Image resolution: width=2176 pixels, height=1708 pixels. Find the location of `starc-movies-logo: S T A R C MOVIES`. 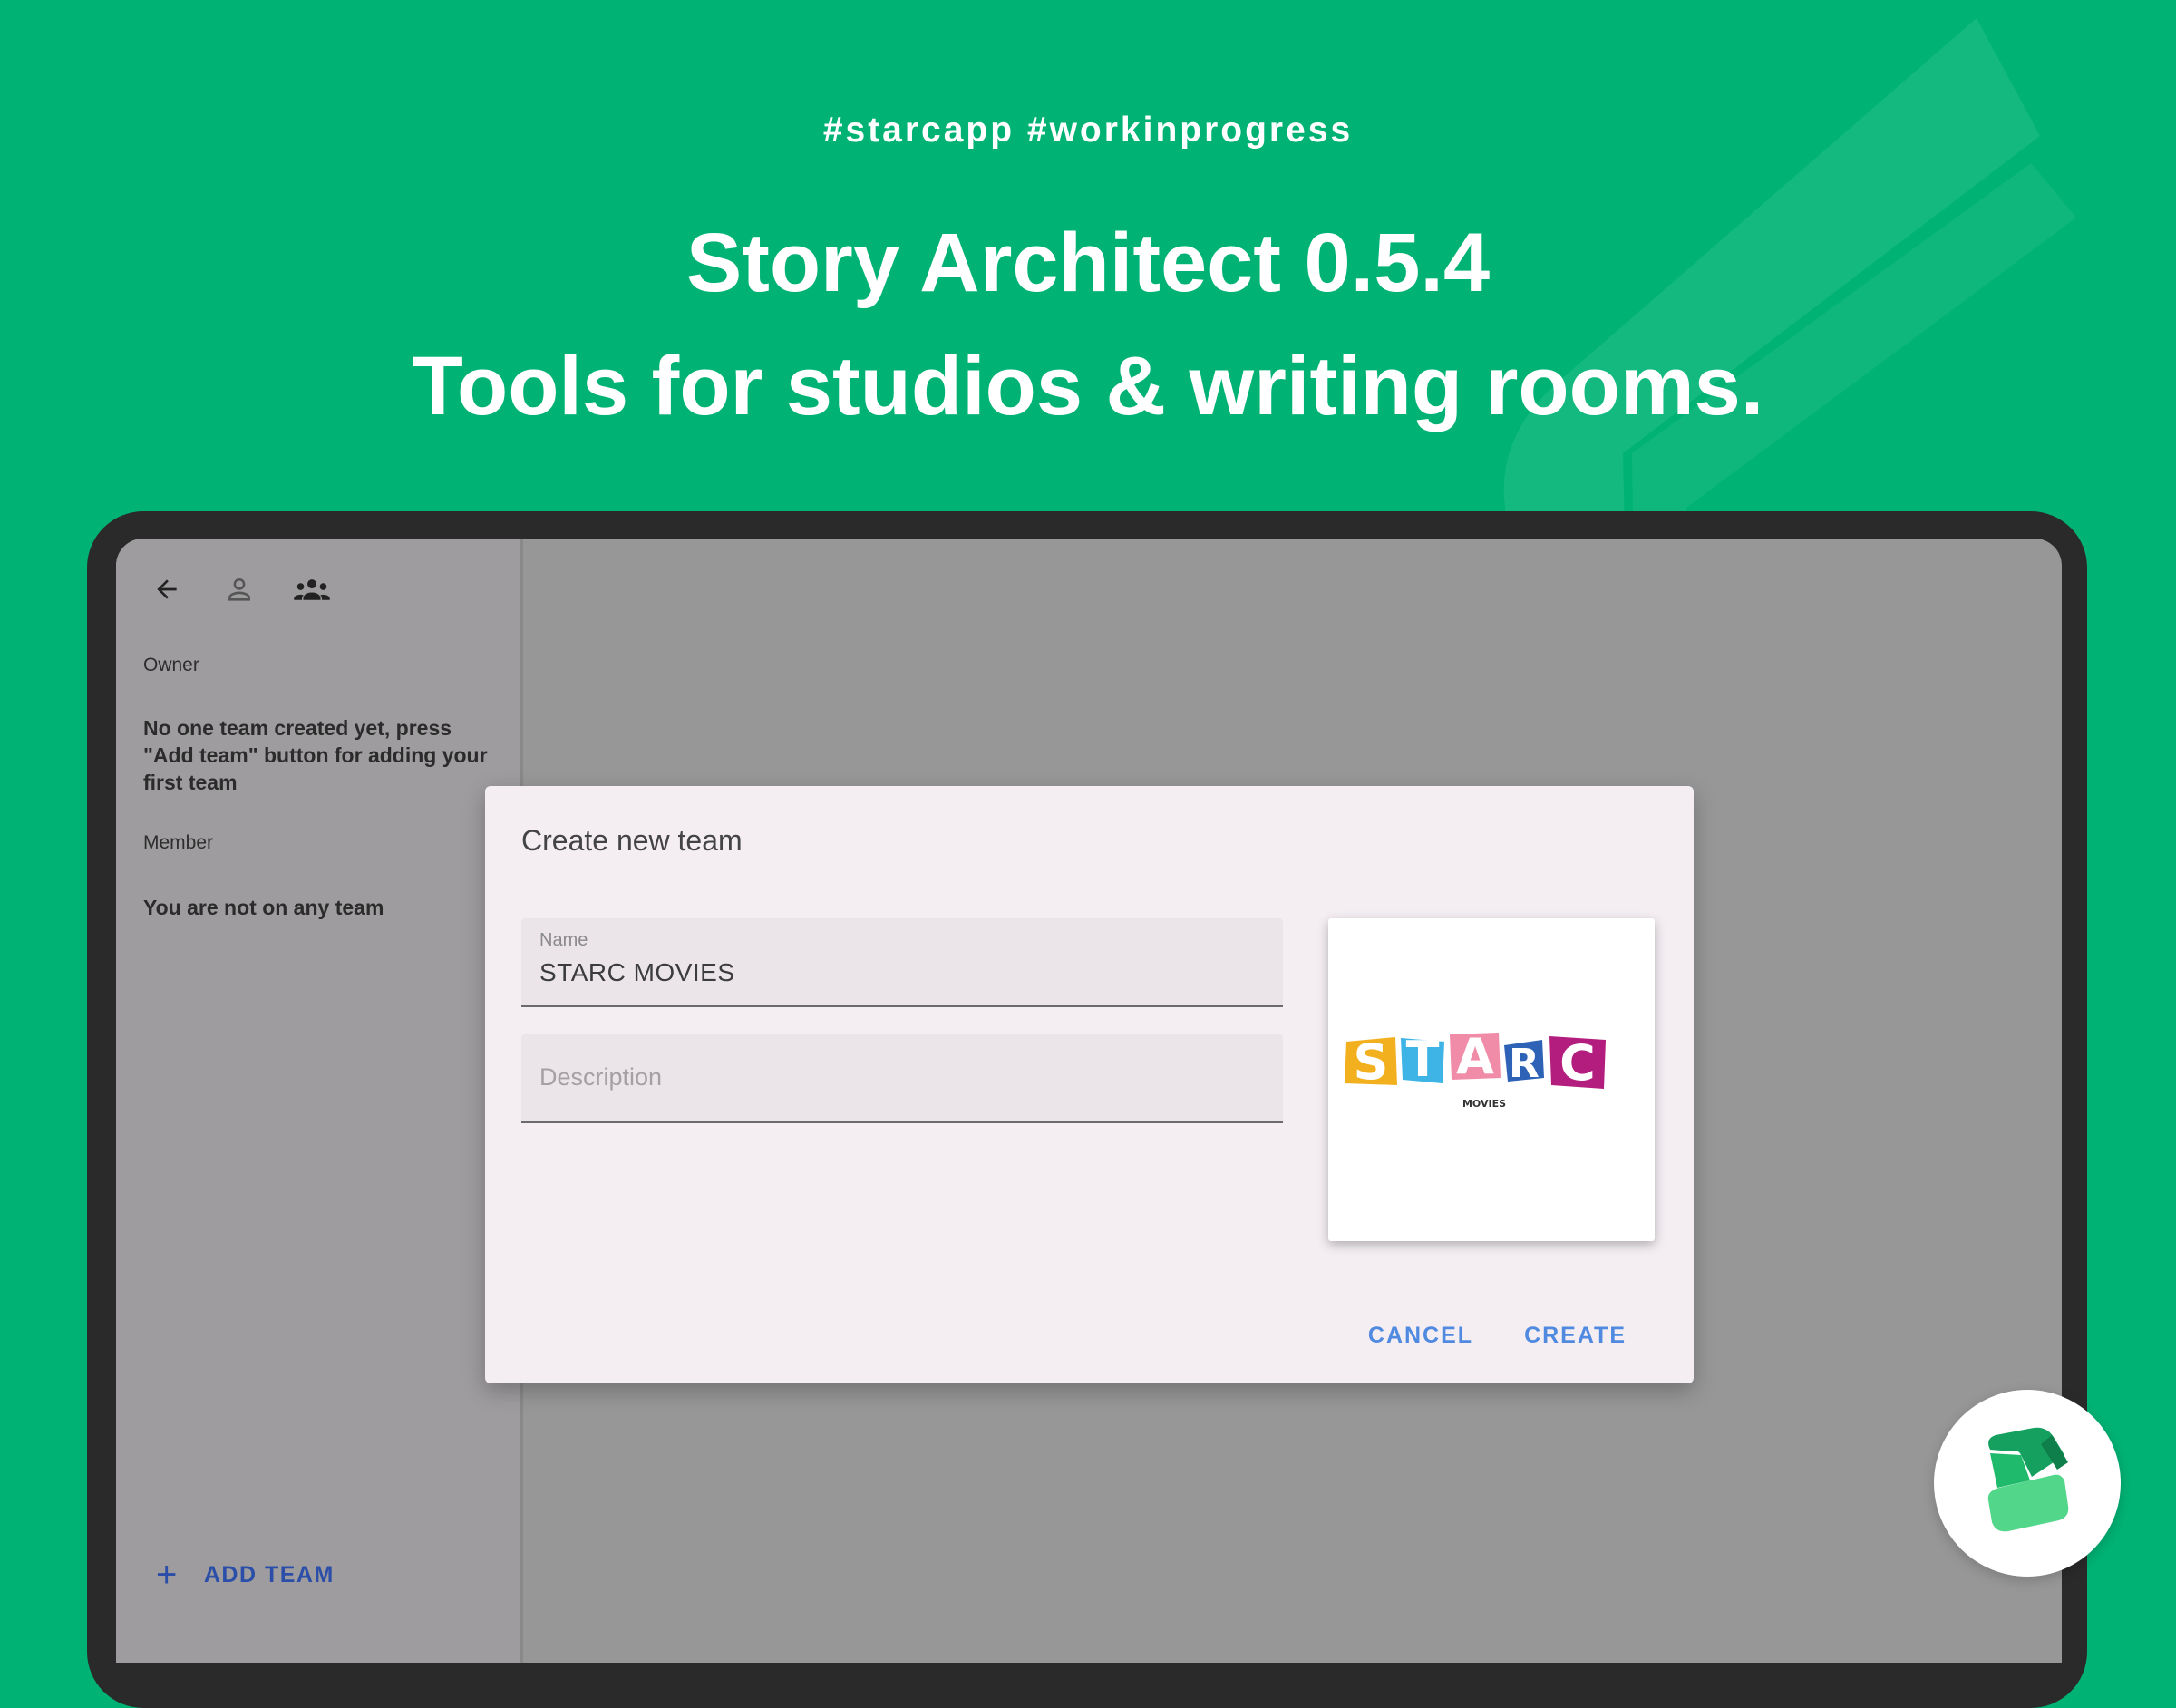

starc-movies-logo: S T A R C MOVIES is located at coordinates (1476, 1069).